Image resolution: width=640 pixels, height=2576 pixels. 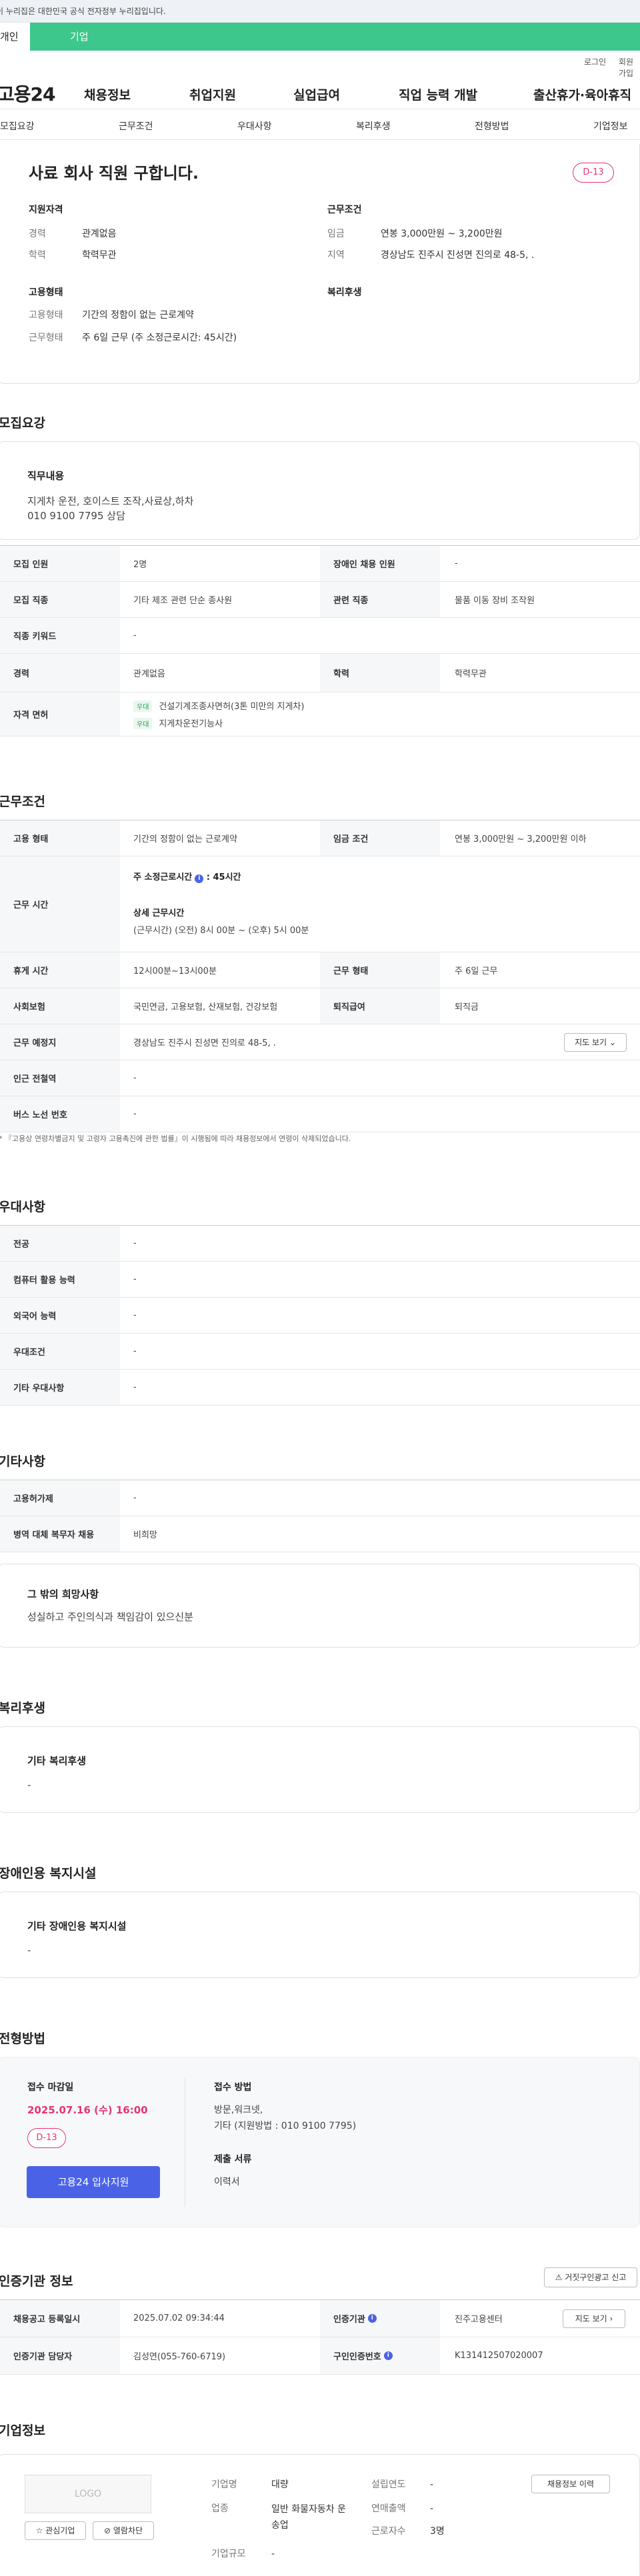 What do you see at coordinates (77, 1926) in the screenshot?
I see `disability-box-title: 기타 장애인용 복지시설` at bounding box center [77, 1926].